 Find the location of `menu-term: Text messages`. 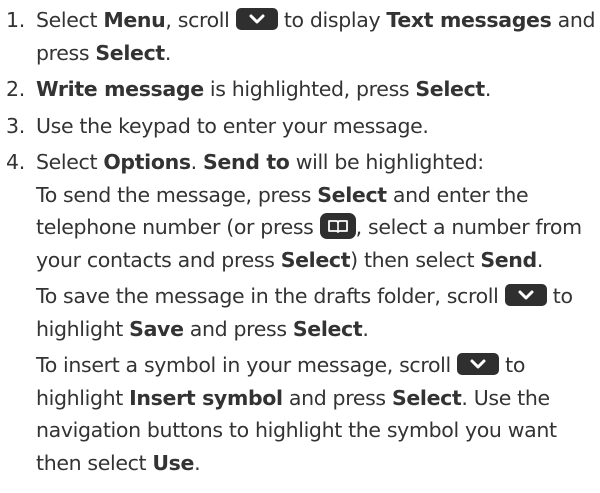

menu-term: Text messages is located at coordinates (469, 20).